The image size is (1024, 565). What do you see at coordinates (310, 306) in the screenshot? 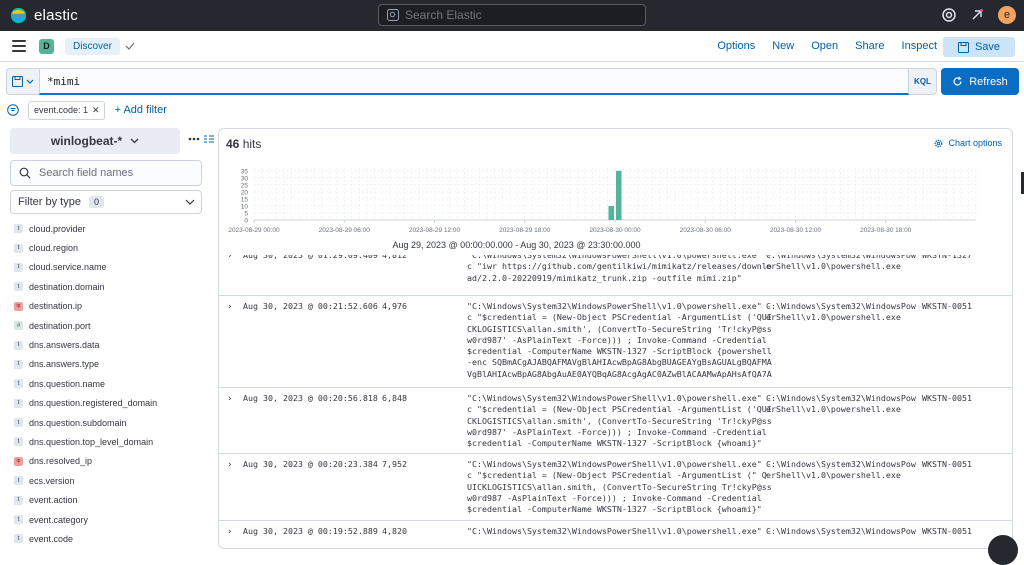
I see `timestamp-cell: Aug 30, 2023 @ 00:21:52.606` at bounding box center [310, 306].